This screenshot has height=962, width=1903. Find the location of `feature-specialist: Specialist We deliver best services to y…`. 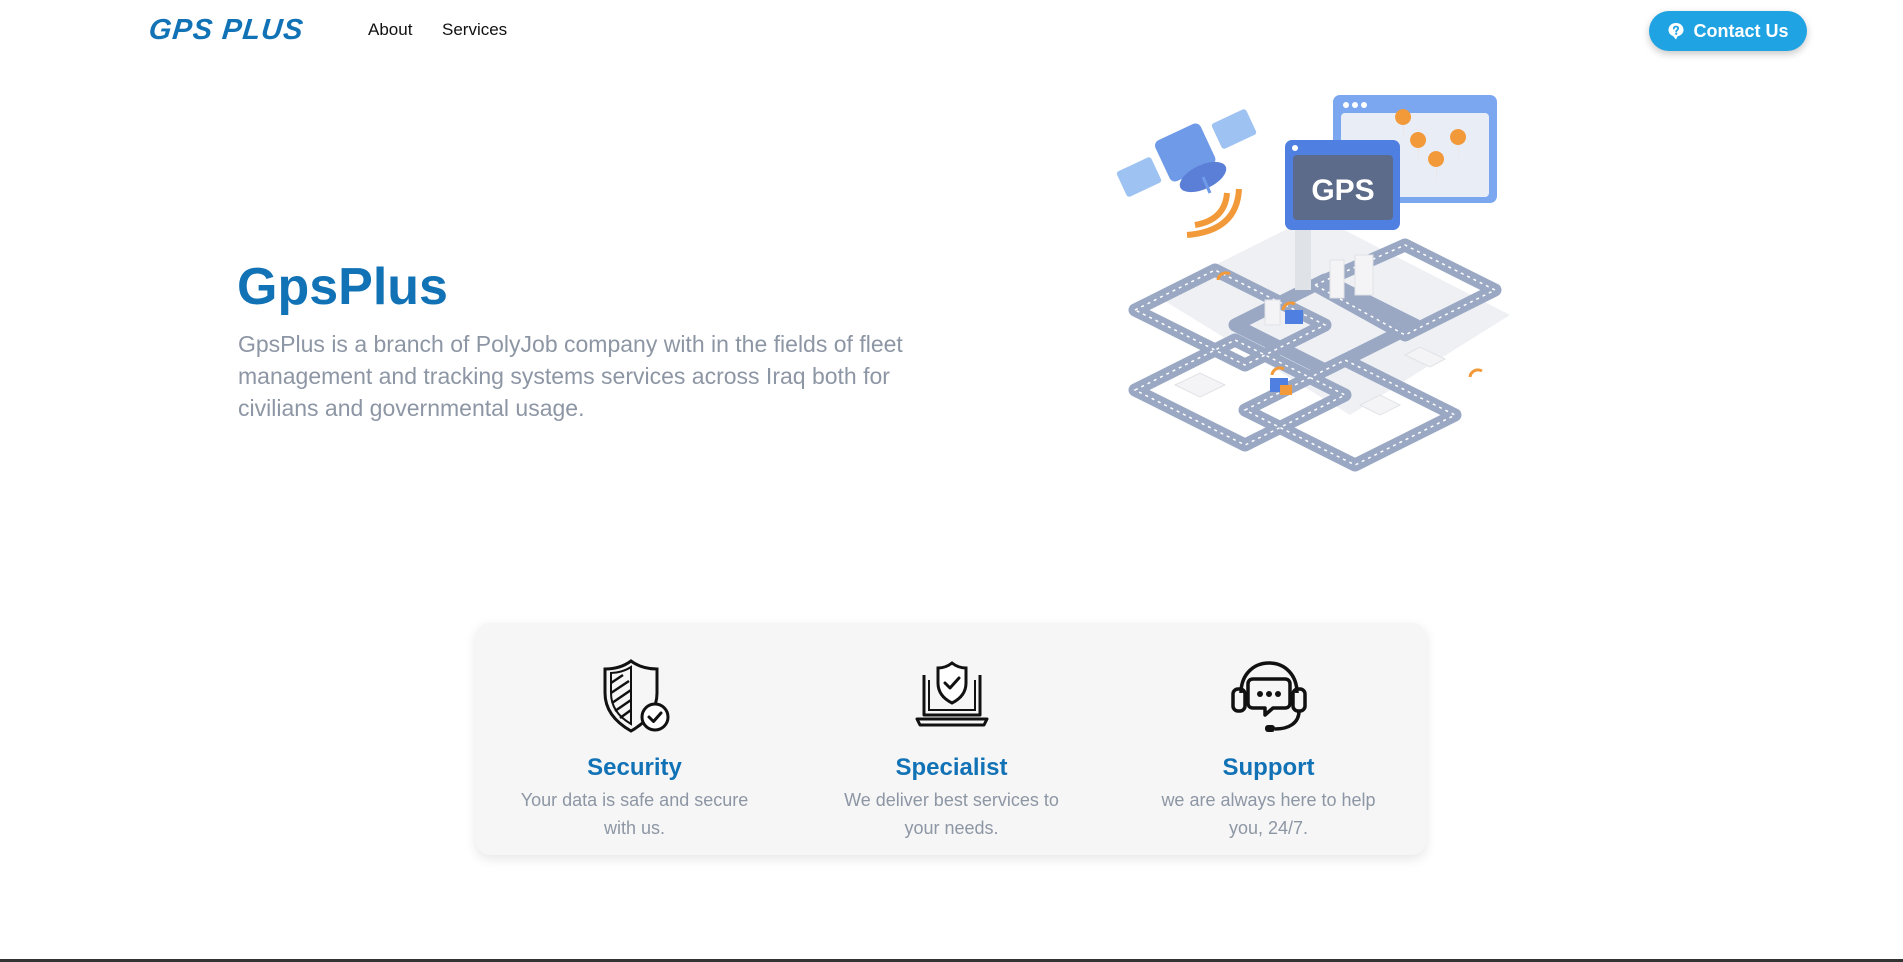

feature-specialist: Specialist We deliver best services to y… is located at coordinates (951, 739).